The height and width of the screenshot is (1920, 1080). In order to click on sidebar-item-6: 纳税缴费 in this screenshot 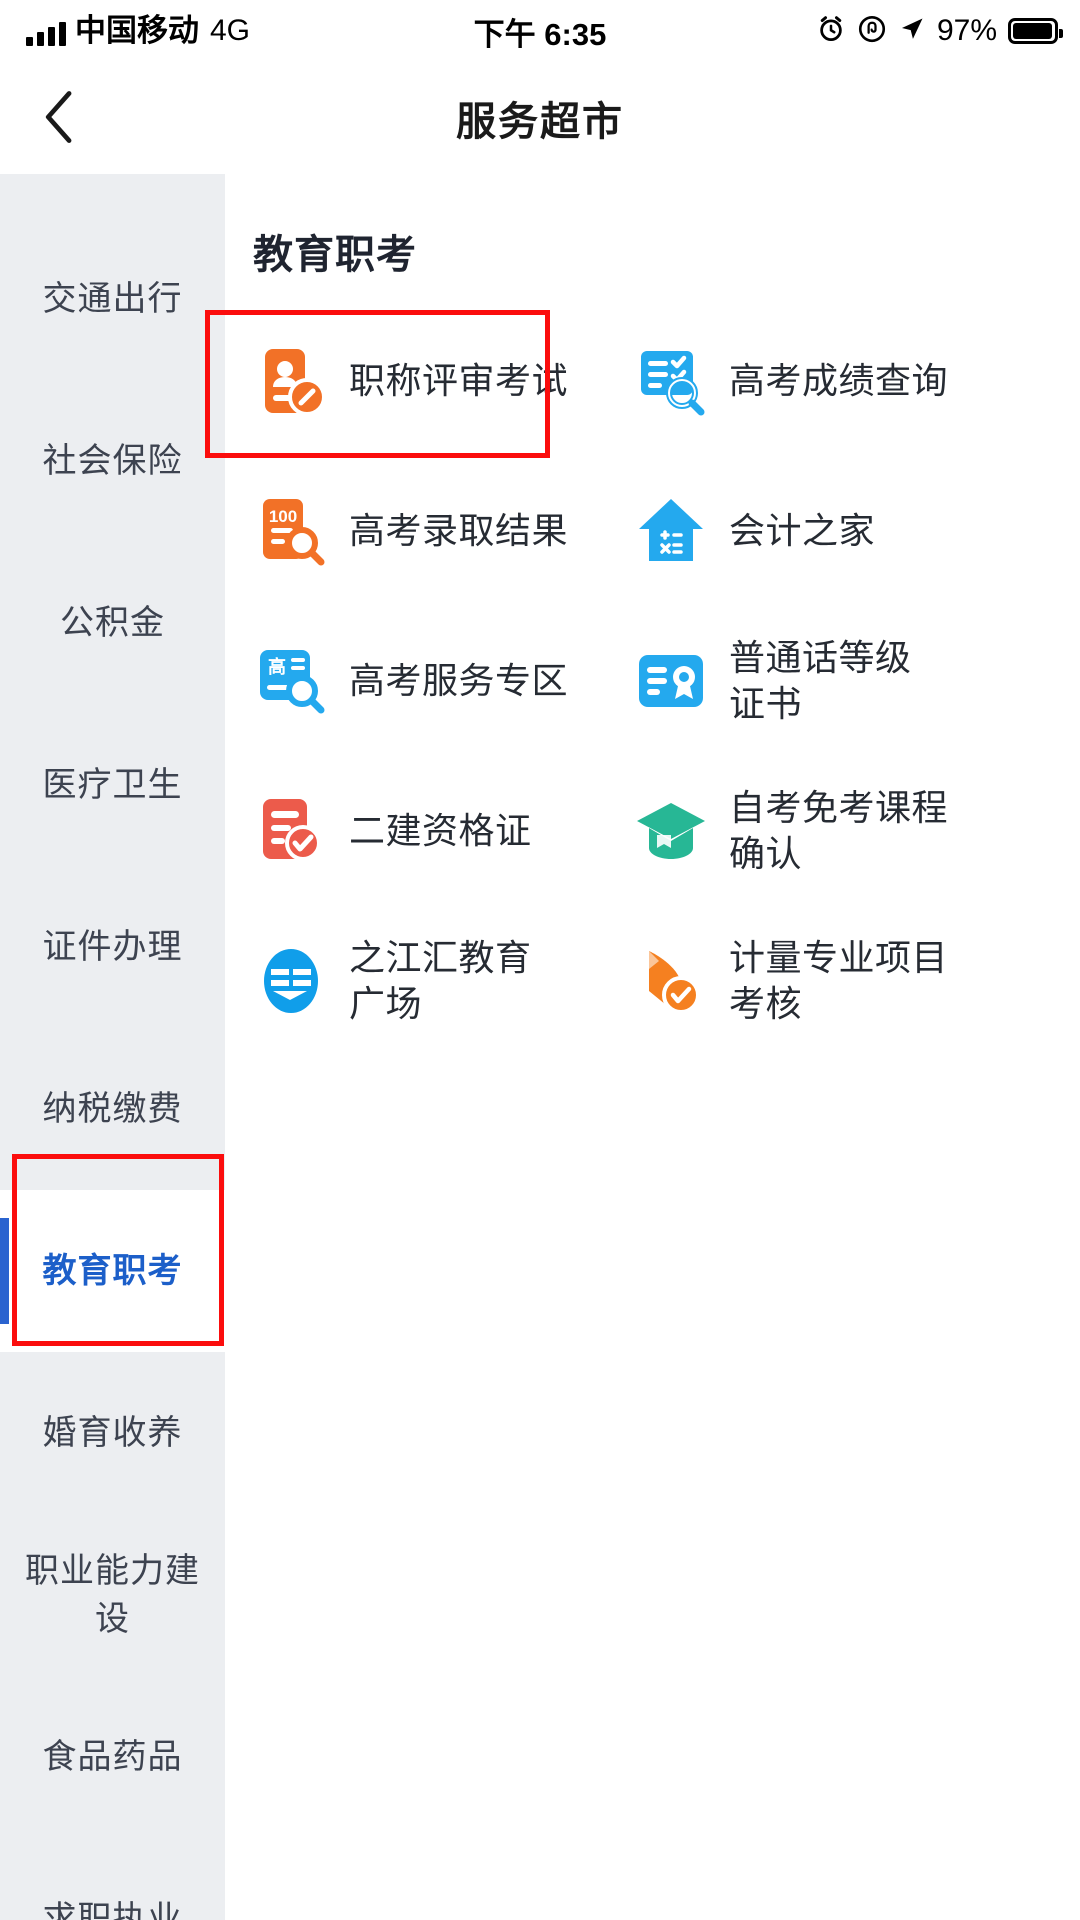, I will do `click(112, 1109)`.